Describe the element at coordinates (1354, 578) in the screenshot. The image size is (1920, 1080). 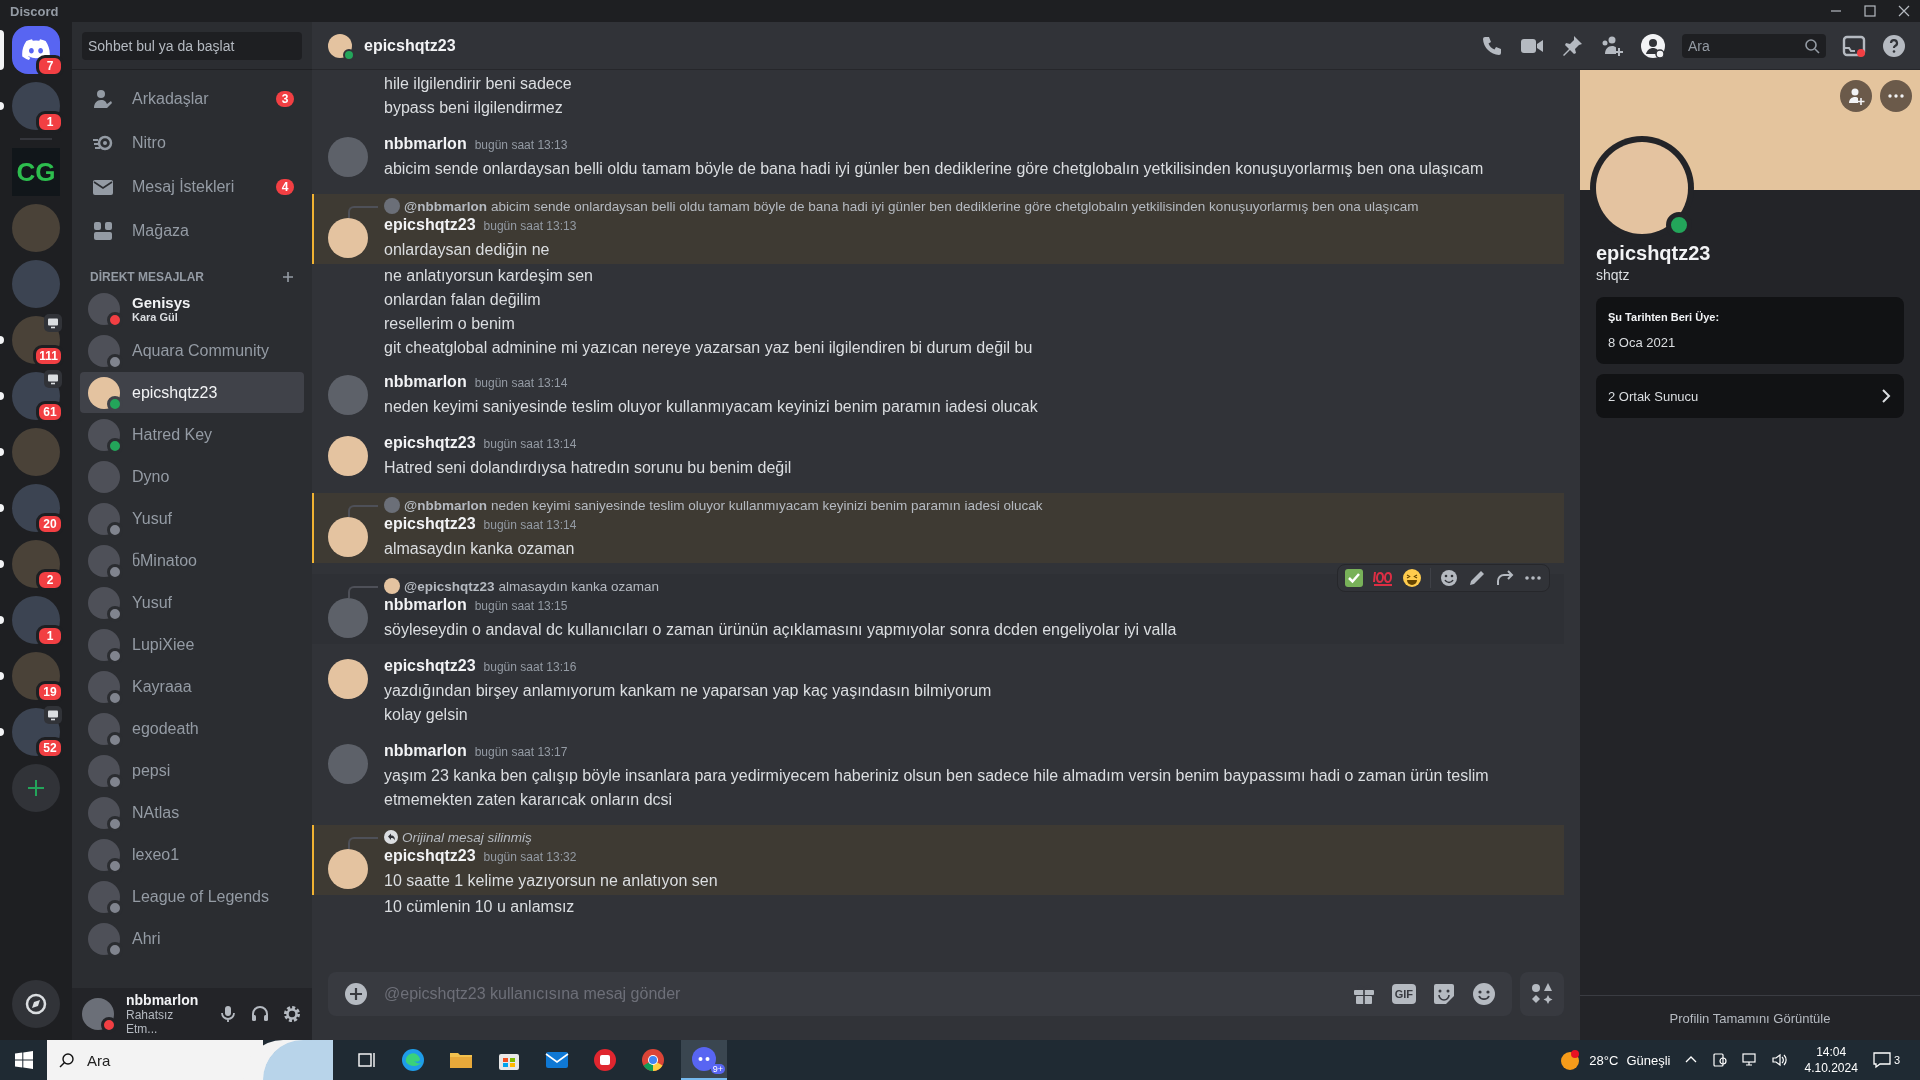
I see `check-emoji-icon` at that location.